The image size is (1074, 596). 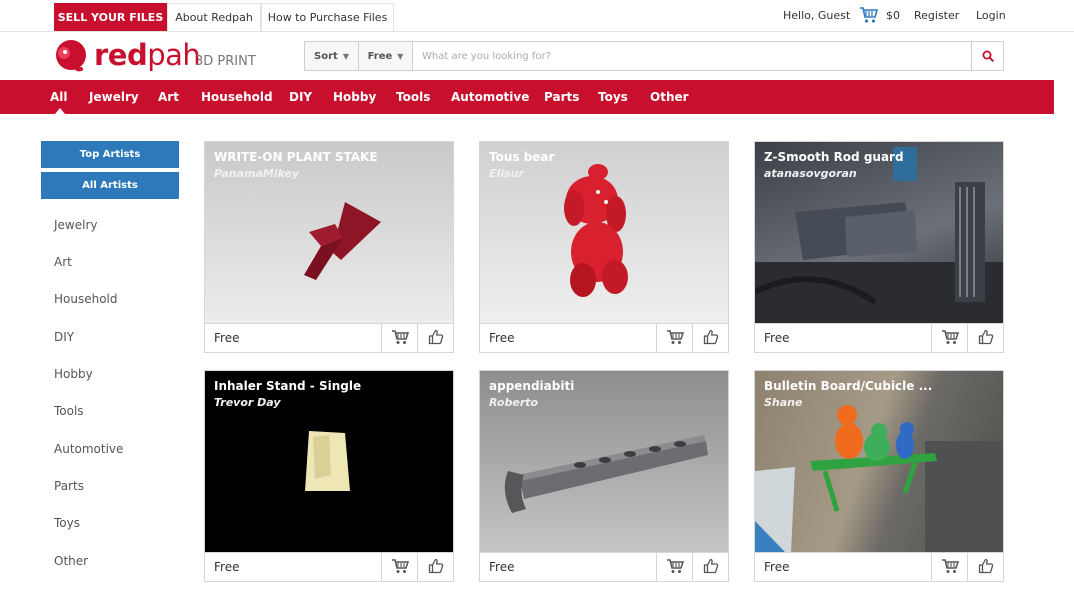 What do you see at coordinates (287, 386) in the screenshot?
I see `product-title: Inhaler Stand - Single` at bounding box center [287, 386].